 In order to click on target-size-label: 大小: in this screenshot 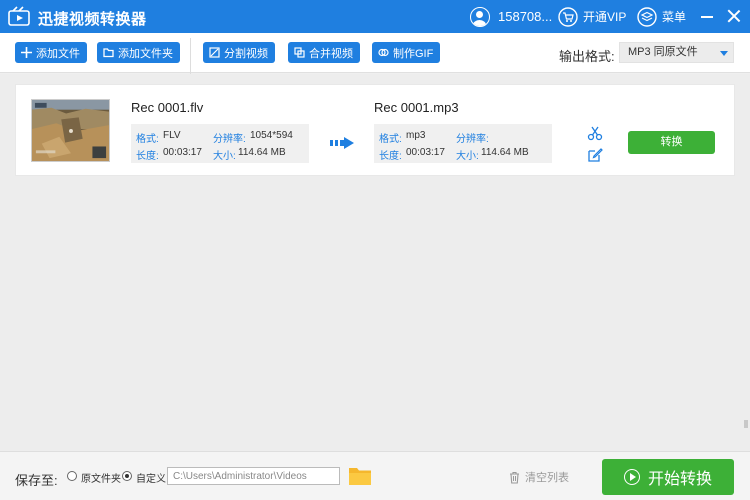, I will do `click(467, 156)`.